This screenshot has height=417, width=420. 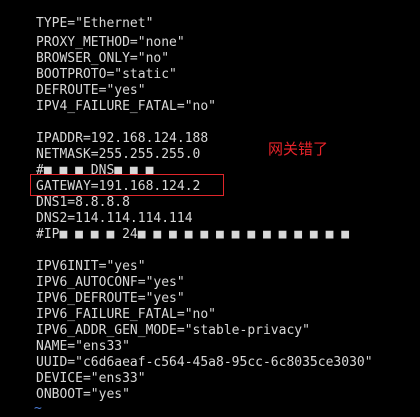 What do you see at coordinates (114, 218) in the screenshot?
I see `config-line-dns2: DNS2=114.114.114.114` at bounding box center [114, 218].